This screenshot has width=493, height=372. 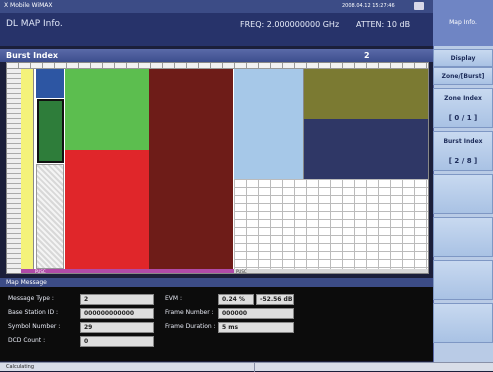 What do you see at coordinates (27, 169) in the screenshot?
I see `burst-preamble` at bounding box center [27, 169].